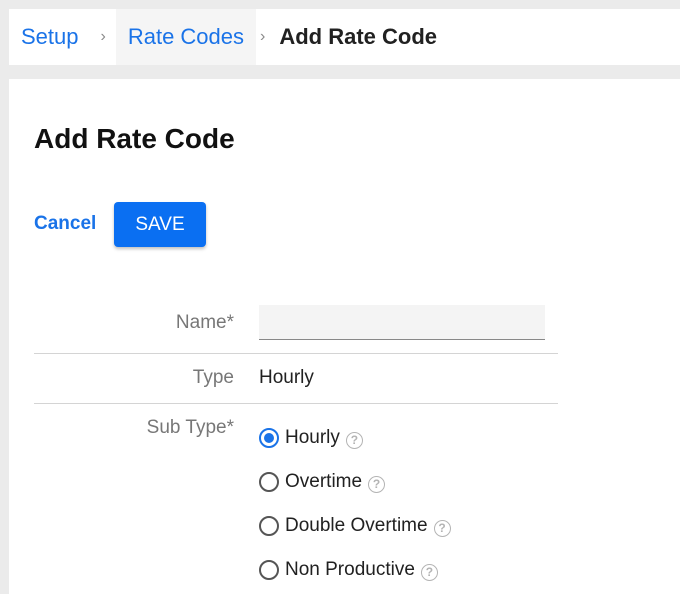  I want to click on name-input, so click(402, 322).